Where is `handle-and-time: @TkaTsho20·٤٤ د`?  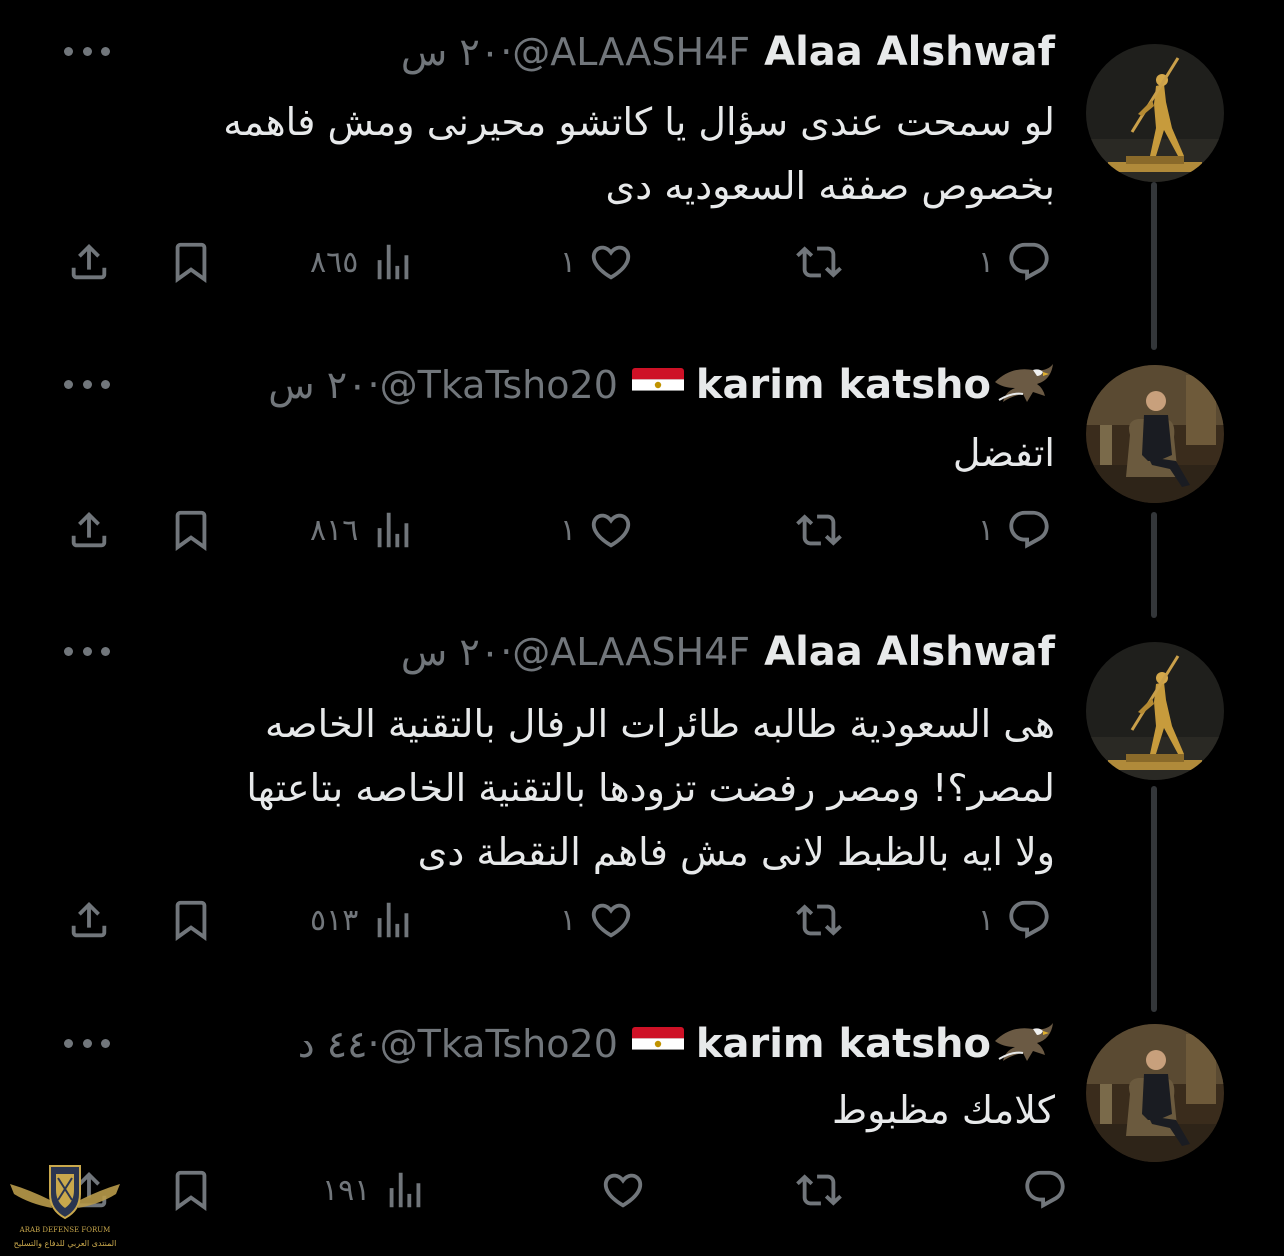
handle-and-time: @TkaTsho20·٤٤ د is located at coordinates (458, 1044).